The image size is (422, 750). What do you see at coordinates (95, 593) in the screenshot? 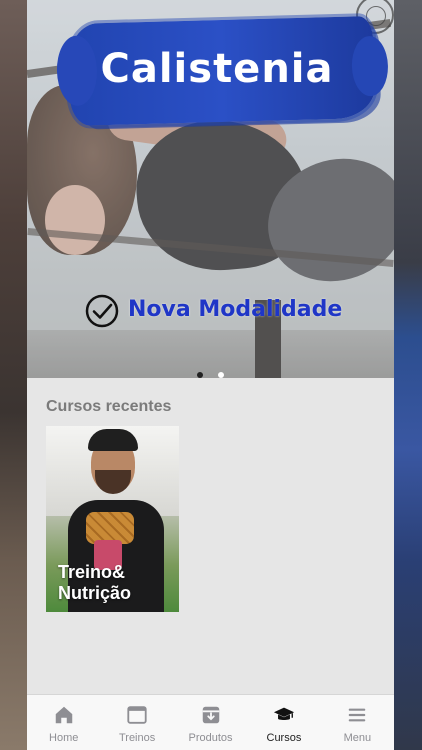
I see `course-title-line2: Nutrição` at bounding box center [95, 593].